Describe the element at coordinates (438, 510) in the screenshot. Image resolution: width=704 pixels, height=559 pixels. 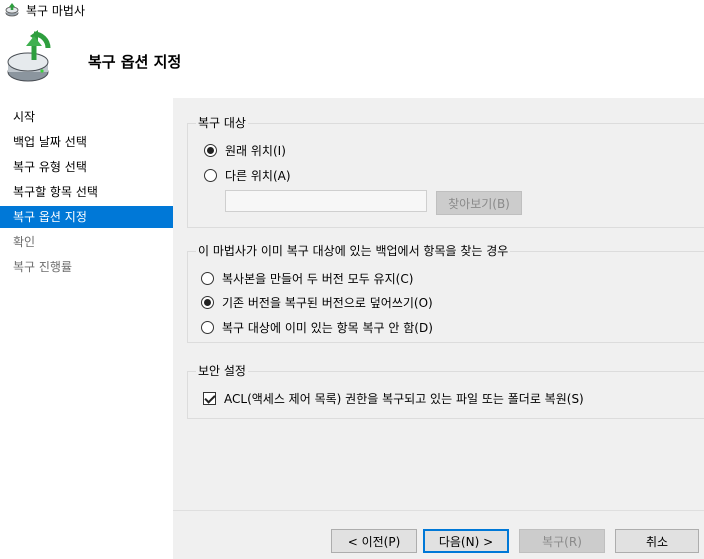
I see `footer-divider` at that location.